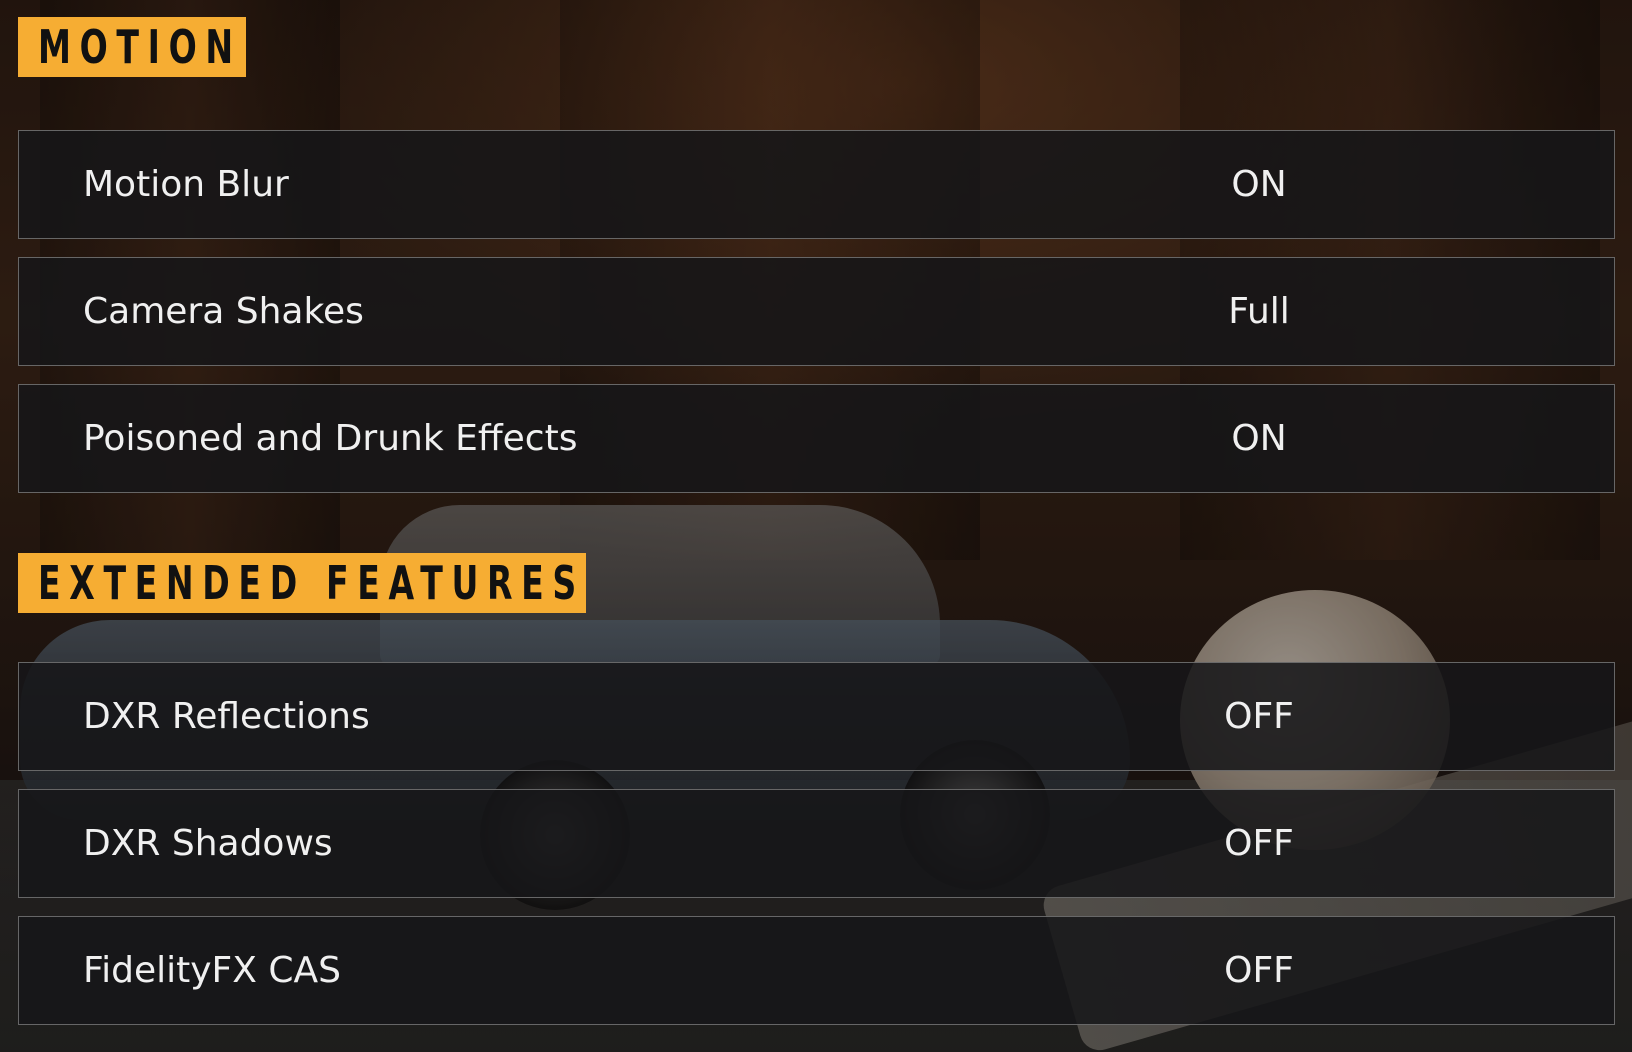 The width and height of the screenshot is (1632, 1052). Describe the element at coordinates (311, 583) in the screenshot. I see `section-title: EXTENDED FEATURES` at that location.